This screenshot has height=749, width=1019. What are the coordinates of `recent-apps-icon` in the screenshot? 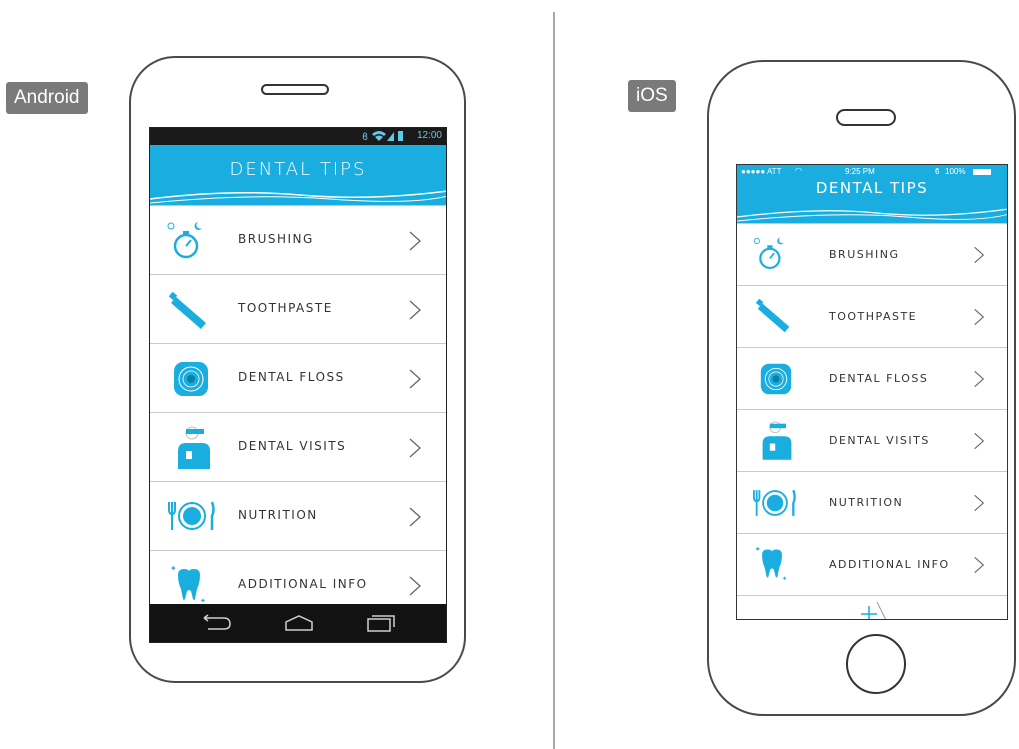 It's located at (381, 623).